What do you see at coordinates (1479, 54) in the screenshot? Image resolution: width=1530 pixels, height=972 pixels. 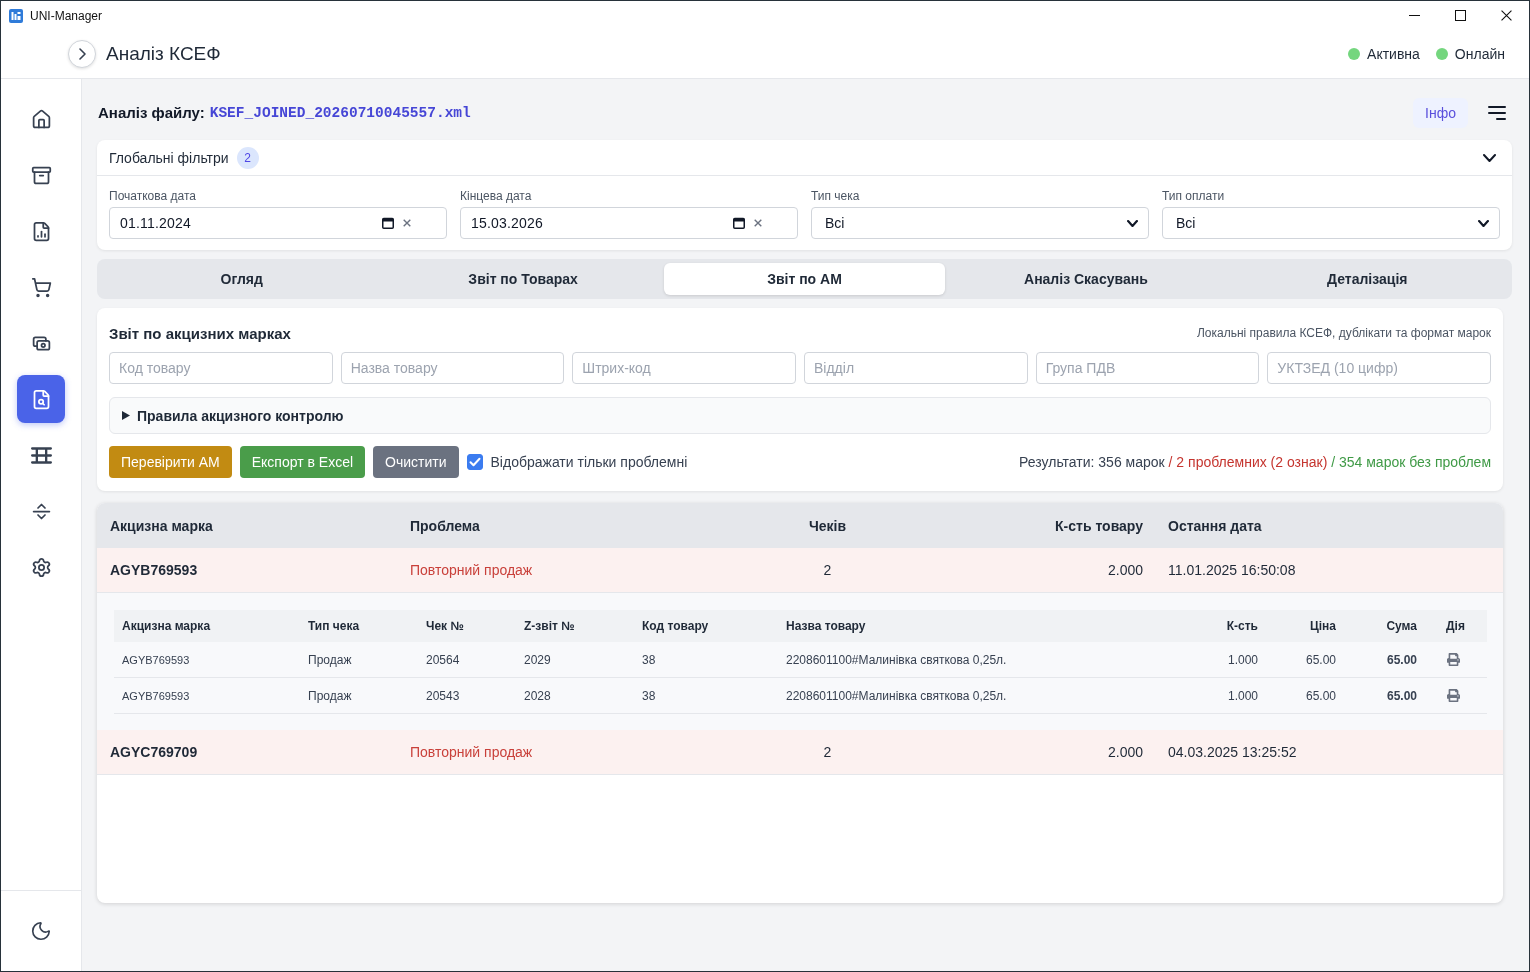 I see `status-label: Онлайн` at bounding box center [1479, 54].